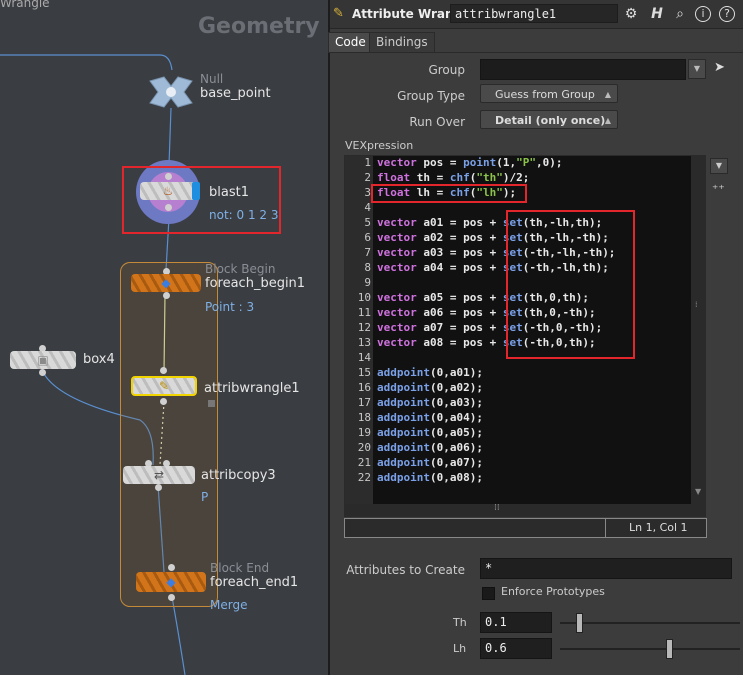 The height and width of the screenshot is (675, 743). Describe the element at coordinates (229, 192) in the screenshot. I see `node-name-label: blast1` at that location.